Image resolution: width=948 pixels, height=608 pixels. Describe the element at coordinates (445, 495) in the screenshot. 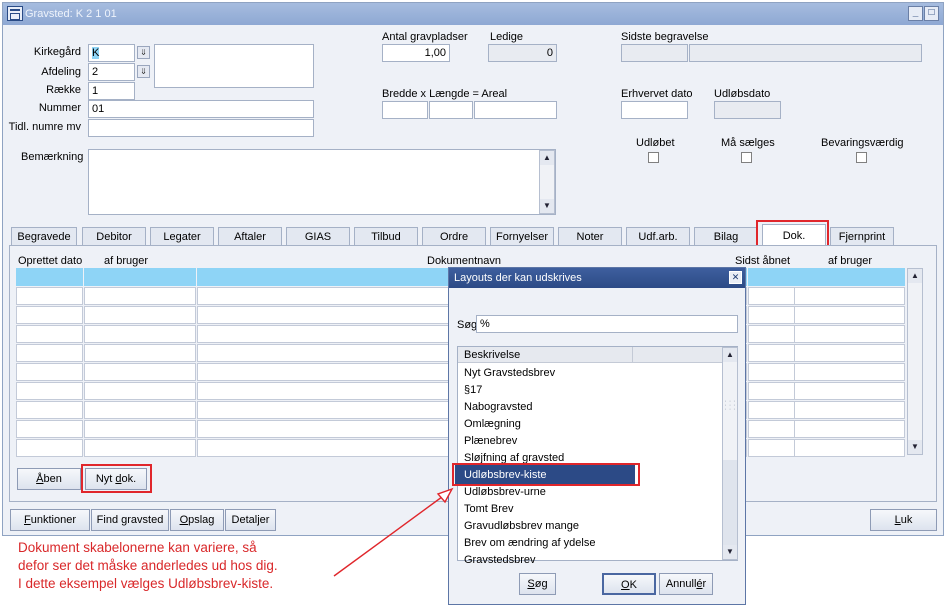

I see `arrow-head` at that location.